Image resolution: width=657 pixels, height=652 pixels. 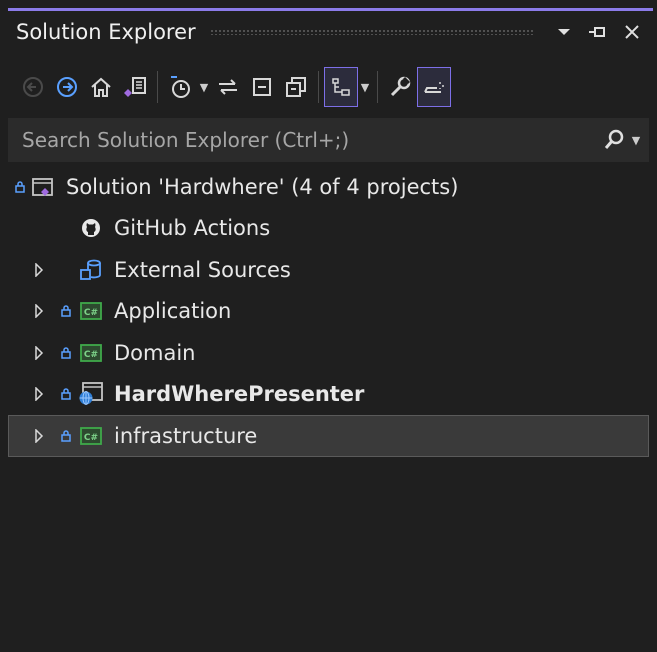 I want to click on tree-item-label: infrastructure, so click(x=186, y=435).